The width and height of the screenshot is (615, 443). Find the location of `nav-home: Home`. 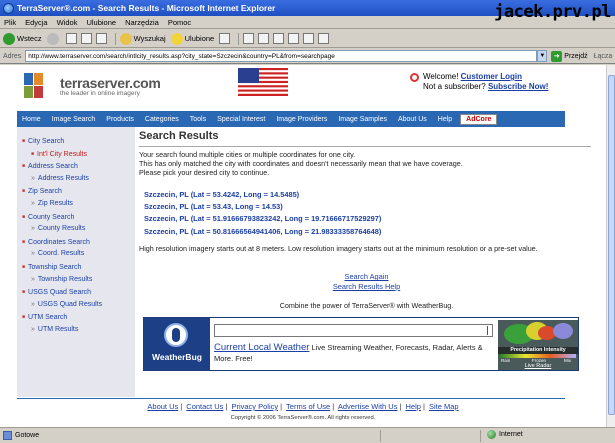

nav-home: Home is located at coordinates (31, 119).